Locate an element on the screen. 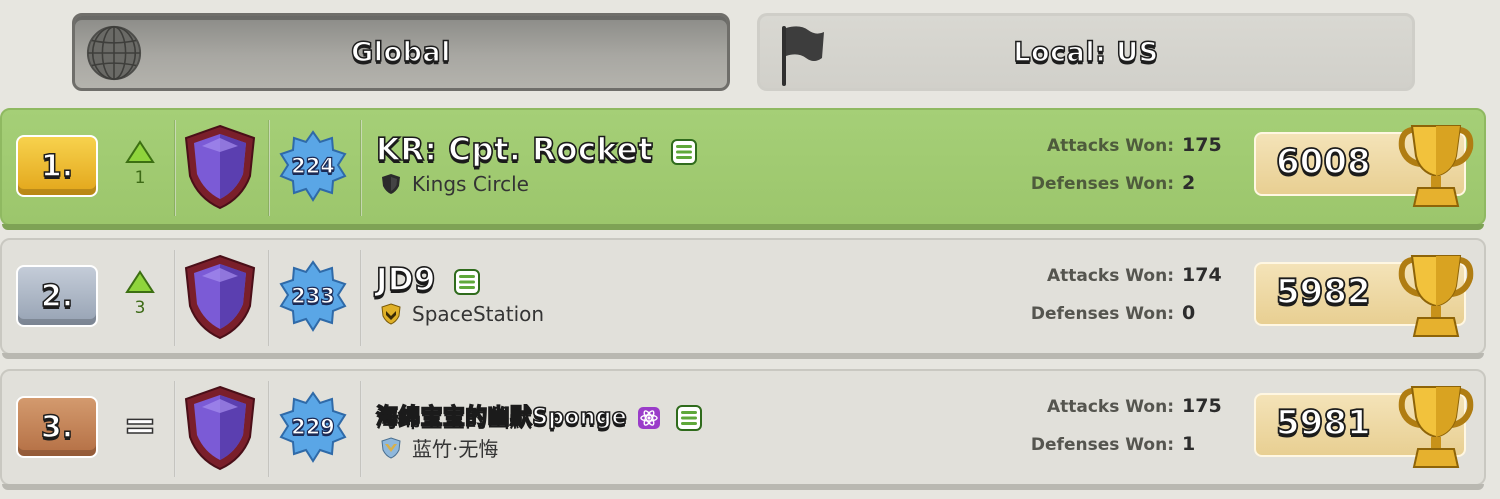 This screenshot has width=1500, height=499. defenses-won-value: 2 is located at coordinates (1189, 183).